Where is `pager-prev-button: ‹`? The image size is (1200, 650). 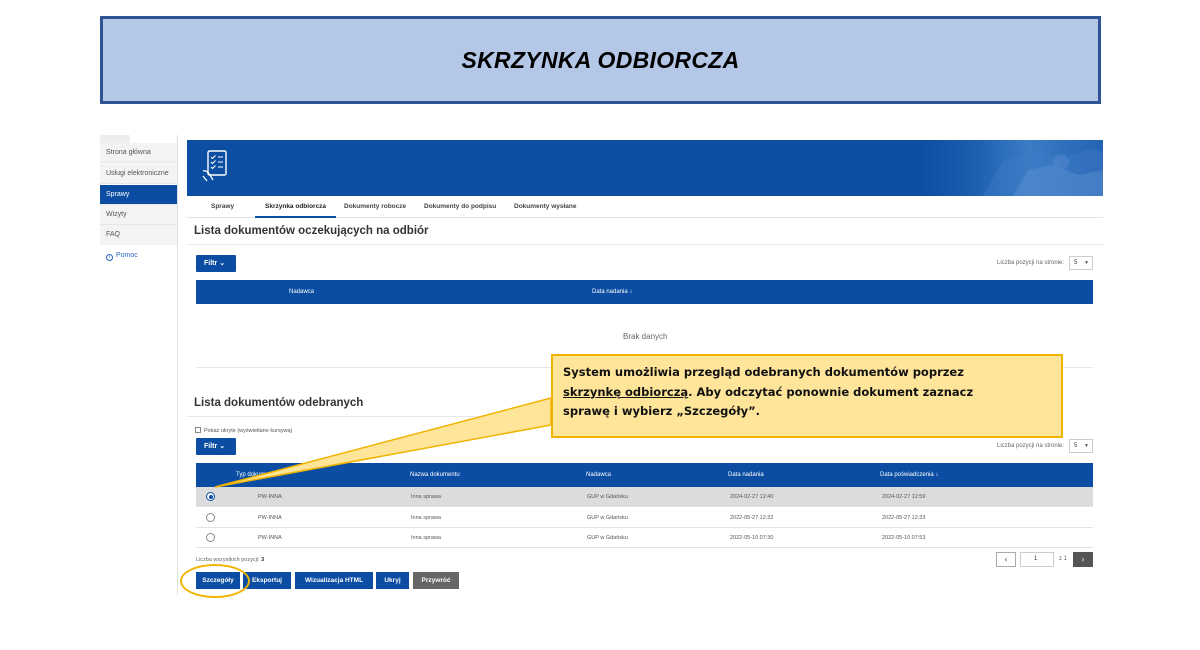
pager-prev-button: ‹ is located at coordinates (1006, 559).